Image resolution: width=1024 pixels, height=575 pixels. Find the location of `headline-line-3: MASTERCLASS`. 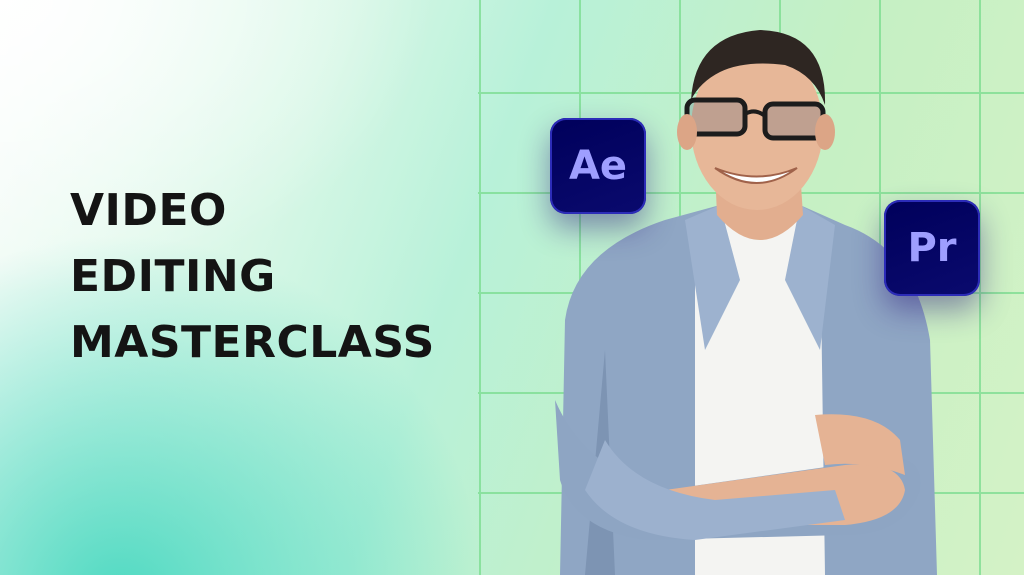

headline-line-3: MASTERCLASS is located at coordinates (252, 342).